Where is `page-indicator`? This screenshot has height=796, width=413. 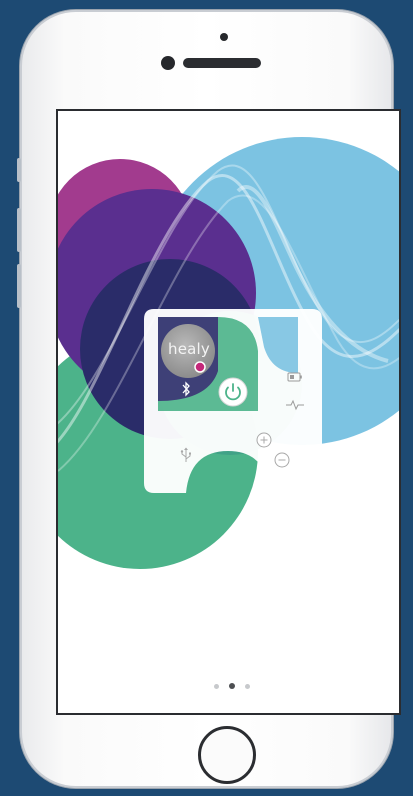
page-indicator is located at coordinates (232, 686).